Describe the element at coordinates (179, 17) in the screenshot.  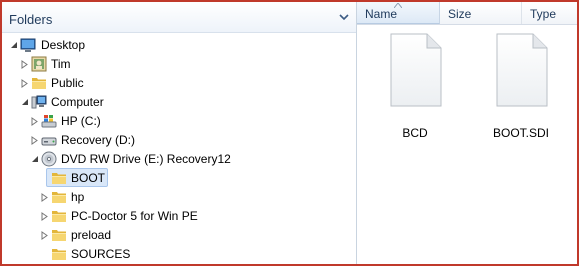
I see `folders-header: Folders` at that location.